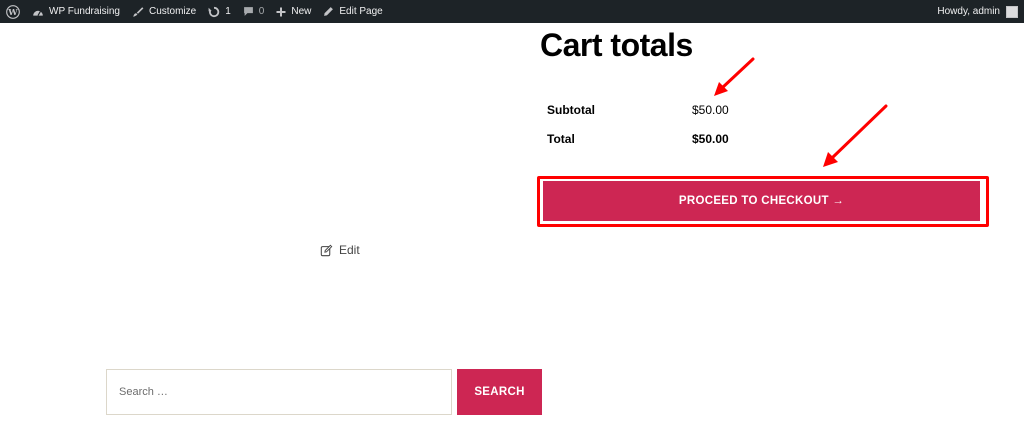 The height and width of the screenshot is (423, 1024). I want to click on dashboard-icon, so click(38, 12).